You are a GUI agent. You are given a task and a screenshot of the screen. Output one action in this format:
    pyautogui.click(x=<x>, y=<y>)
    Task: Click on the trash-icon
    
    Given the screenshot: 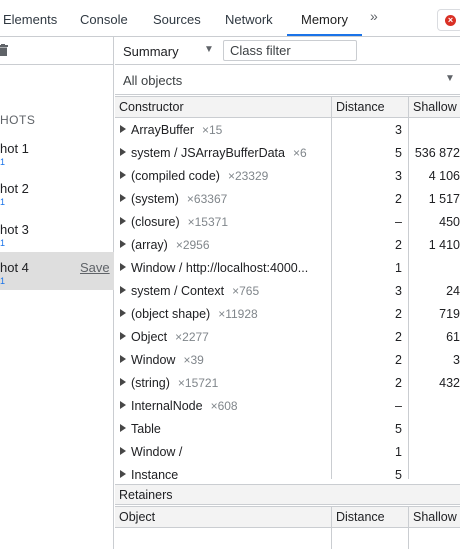 What is the action you would take?
    pyautogui.click(x=4, y=50)
    